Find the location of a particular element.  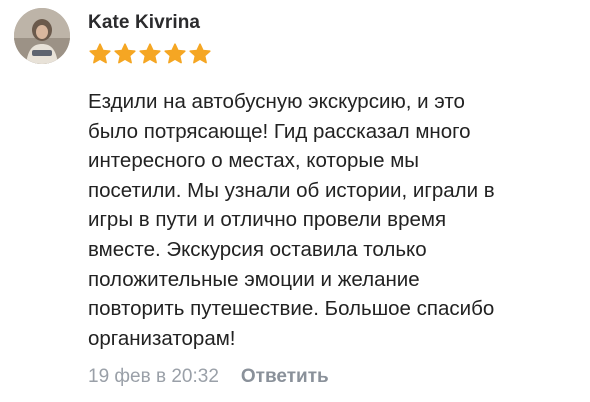

timestamp: 19 фев в 20:32 is located at coordinates (153, 377).